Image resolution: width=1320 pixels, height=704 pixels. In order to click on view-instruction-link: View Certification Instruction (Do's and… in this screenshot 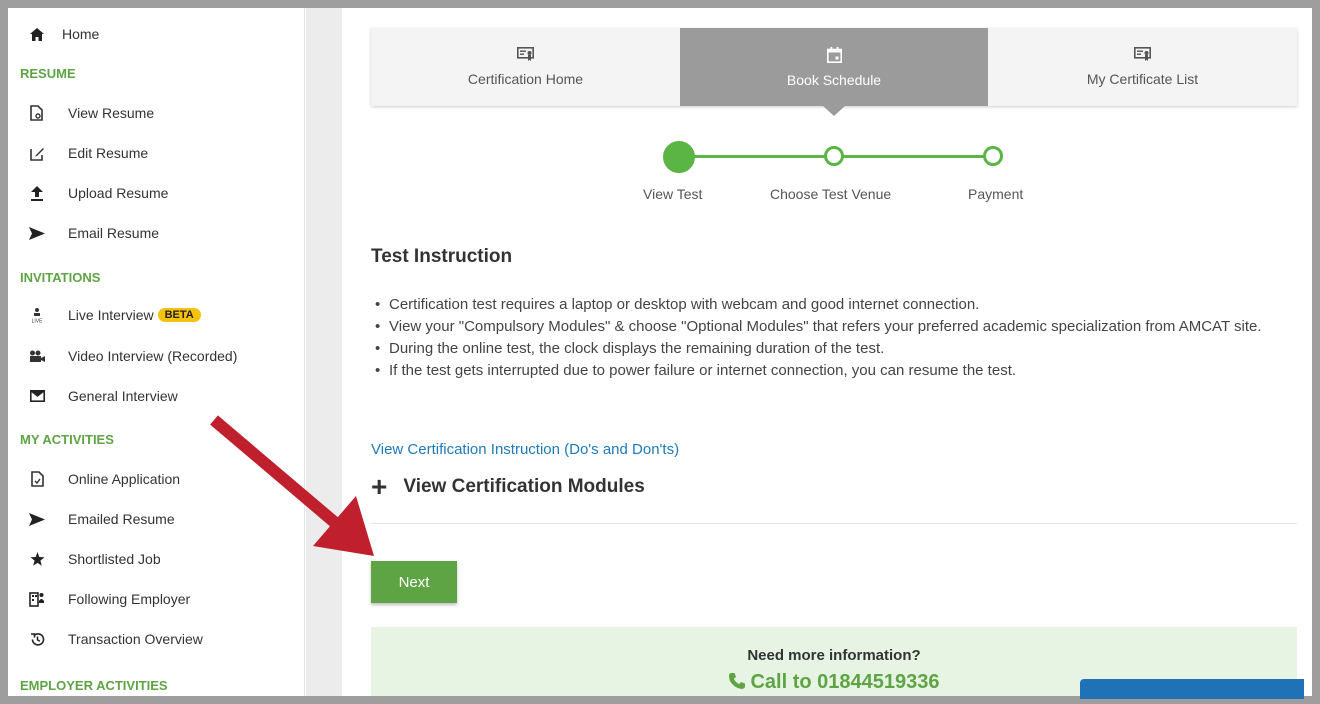, I will do `click(525, 449)`.